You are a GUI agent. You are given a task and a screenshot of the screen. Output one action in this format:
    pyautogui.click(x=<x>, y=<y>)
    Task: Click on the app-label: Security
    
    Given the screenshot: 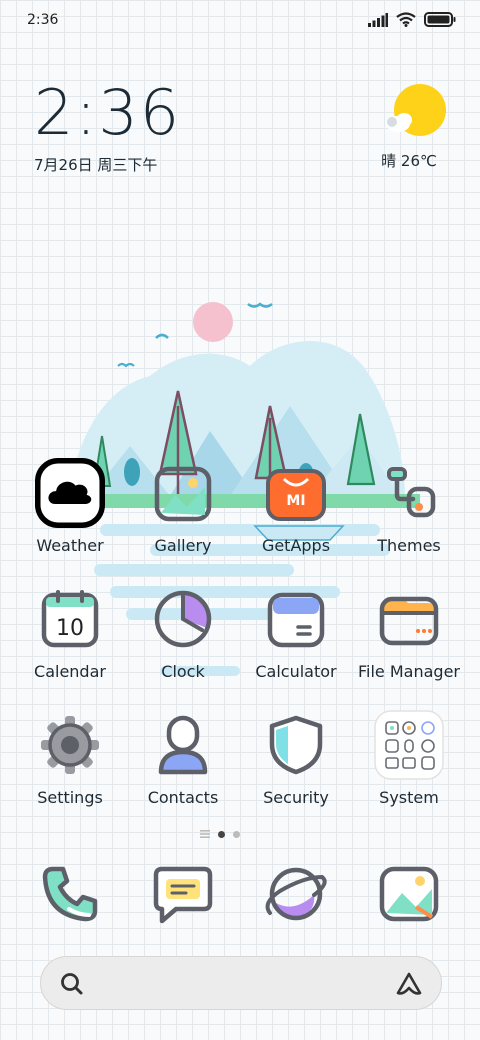 What is the action you would take?
    pyautogui.click(x=296, y=797)
    